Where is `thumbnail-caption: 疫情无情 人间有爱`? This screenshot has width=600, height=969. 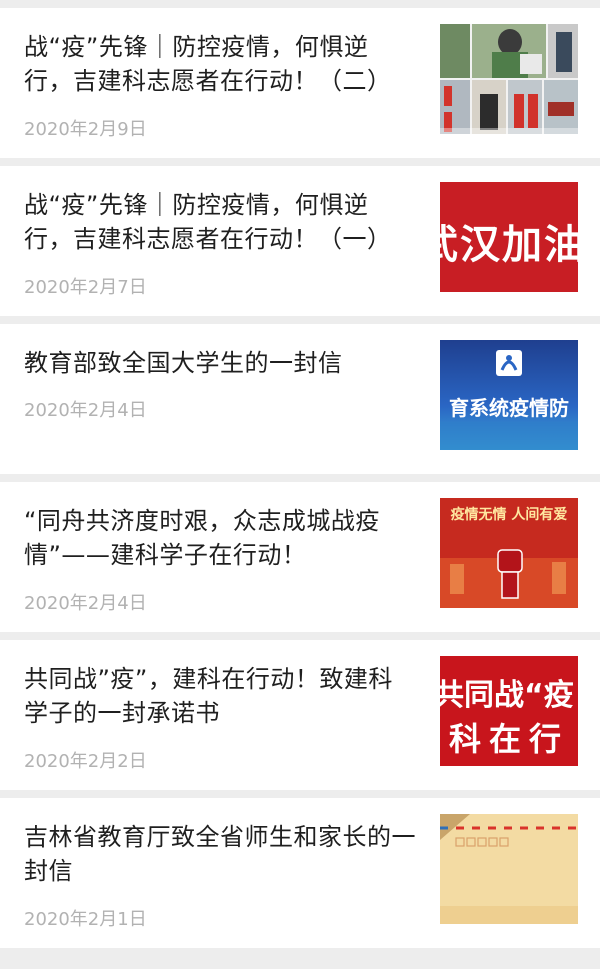 thumbnail-caption: 疫情无情 人间有爱 is located at coordinates (509, 515).